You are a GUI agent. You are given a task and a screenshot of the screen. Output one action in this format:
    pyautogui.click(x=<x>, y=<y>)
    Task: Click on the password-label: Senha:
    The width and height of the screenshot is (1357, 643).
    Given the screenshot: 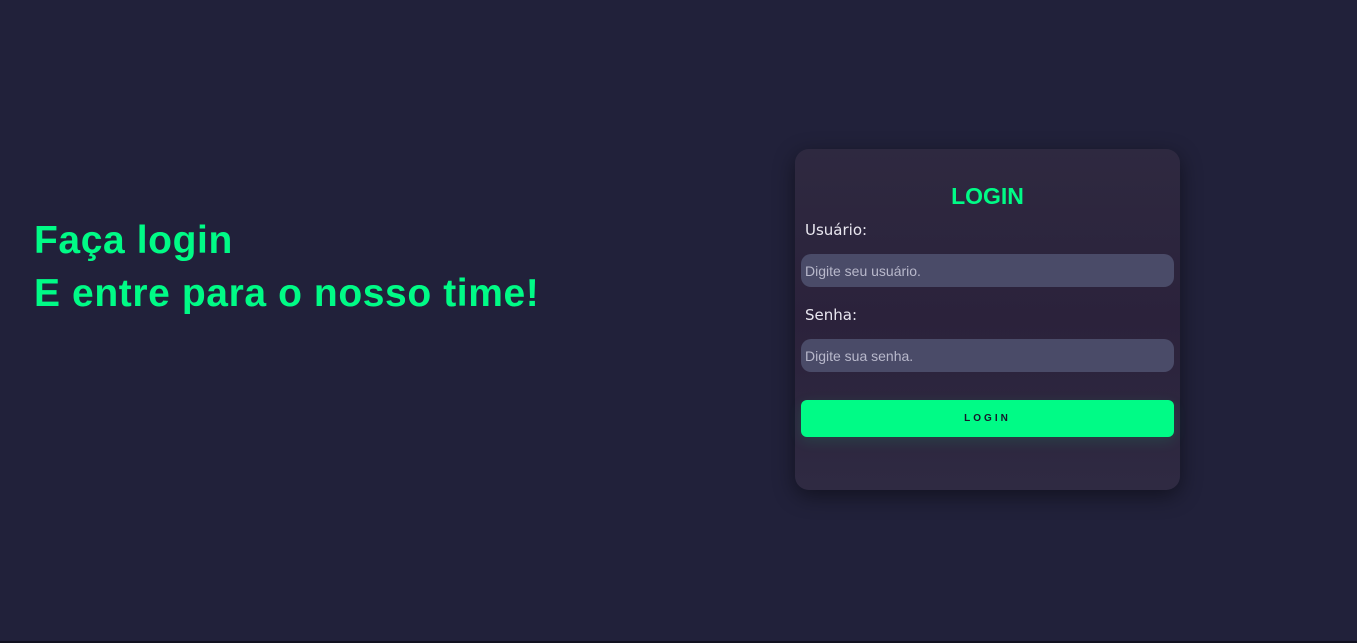 What is the action you would take?
    pyautogui.click(x=831, y=315)
    